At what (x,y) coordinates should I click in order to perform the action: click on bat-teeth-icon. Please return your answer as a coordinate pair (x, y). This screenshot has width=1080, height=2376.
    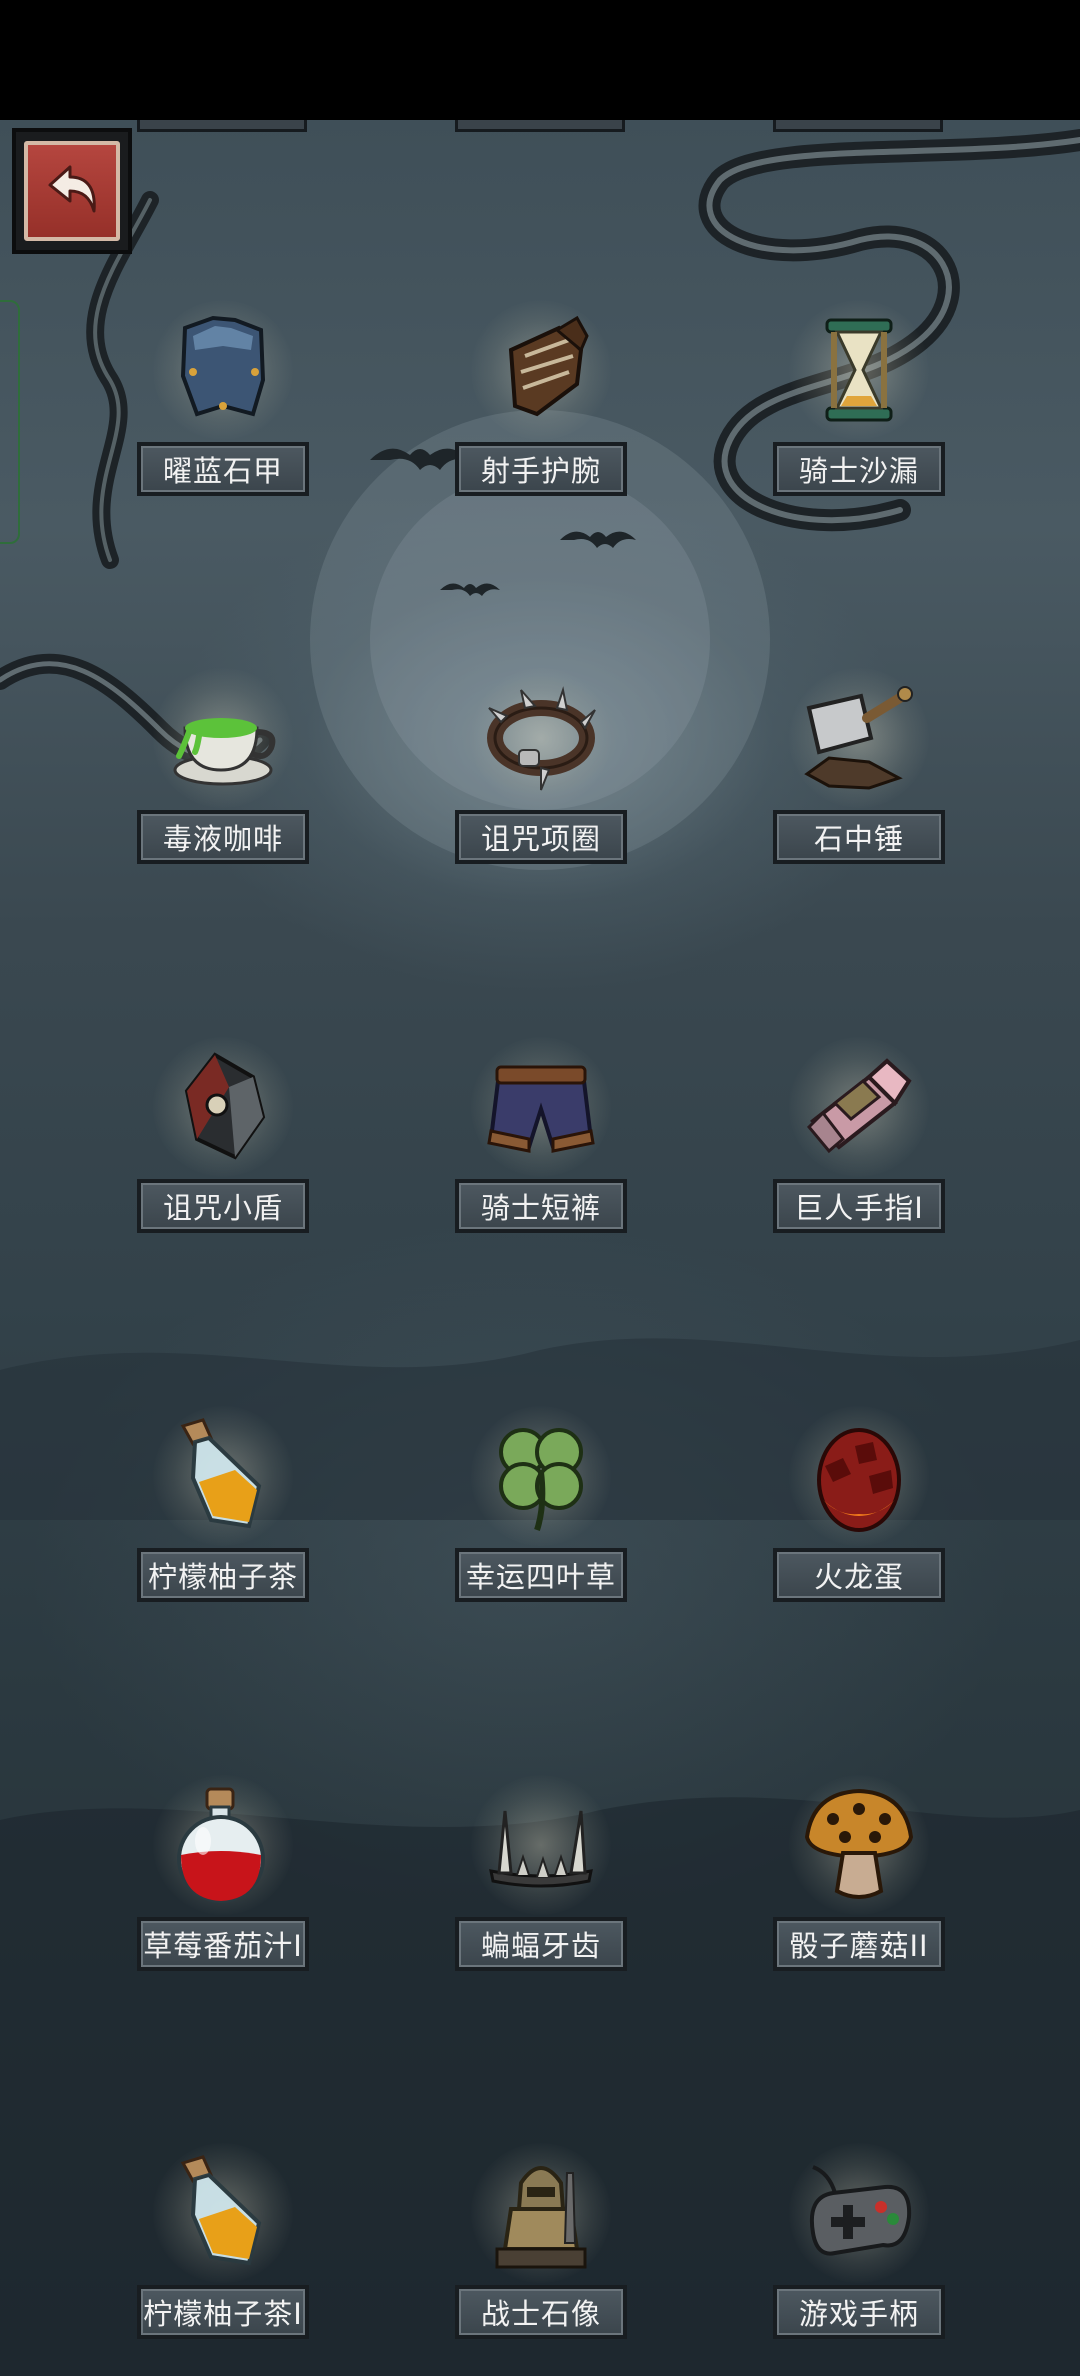
    Looking at the image, I should click on (541, 1849).